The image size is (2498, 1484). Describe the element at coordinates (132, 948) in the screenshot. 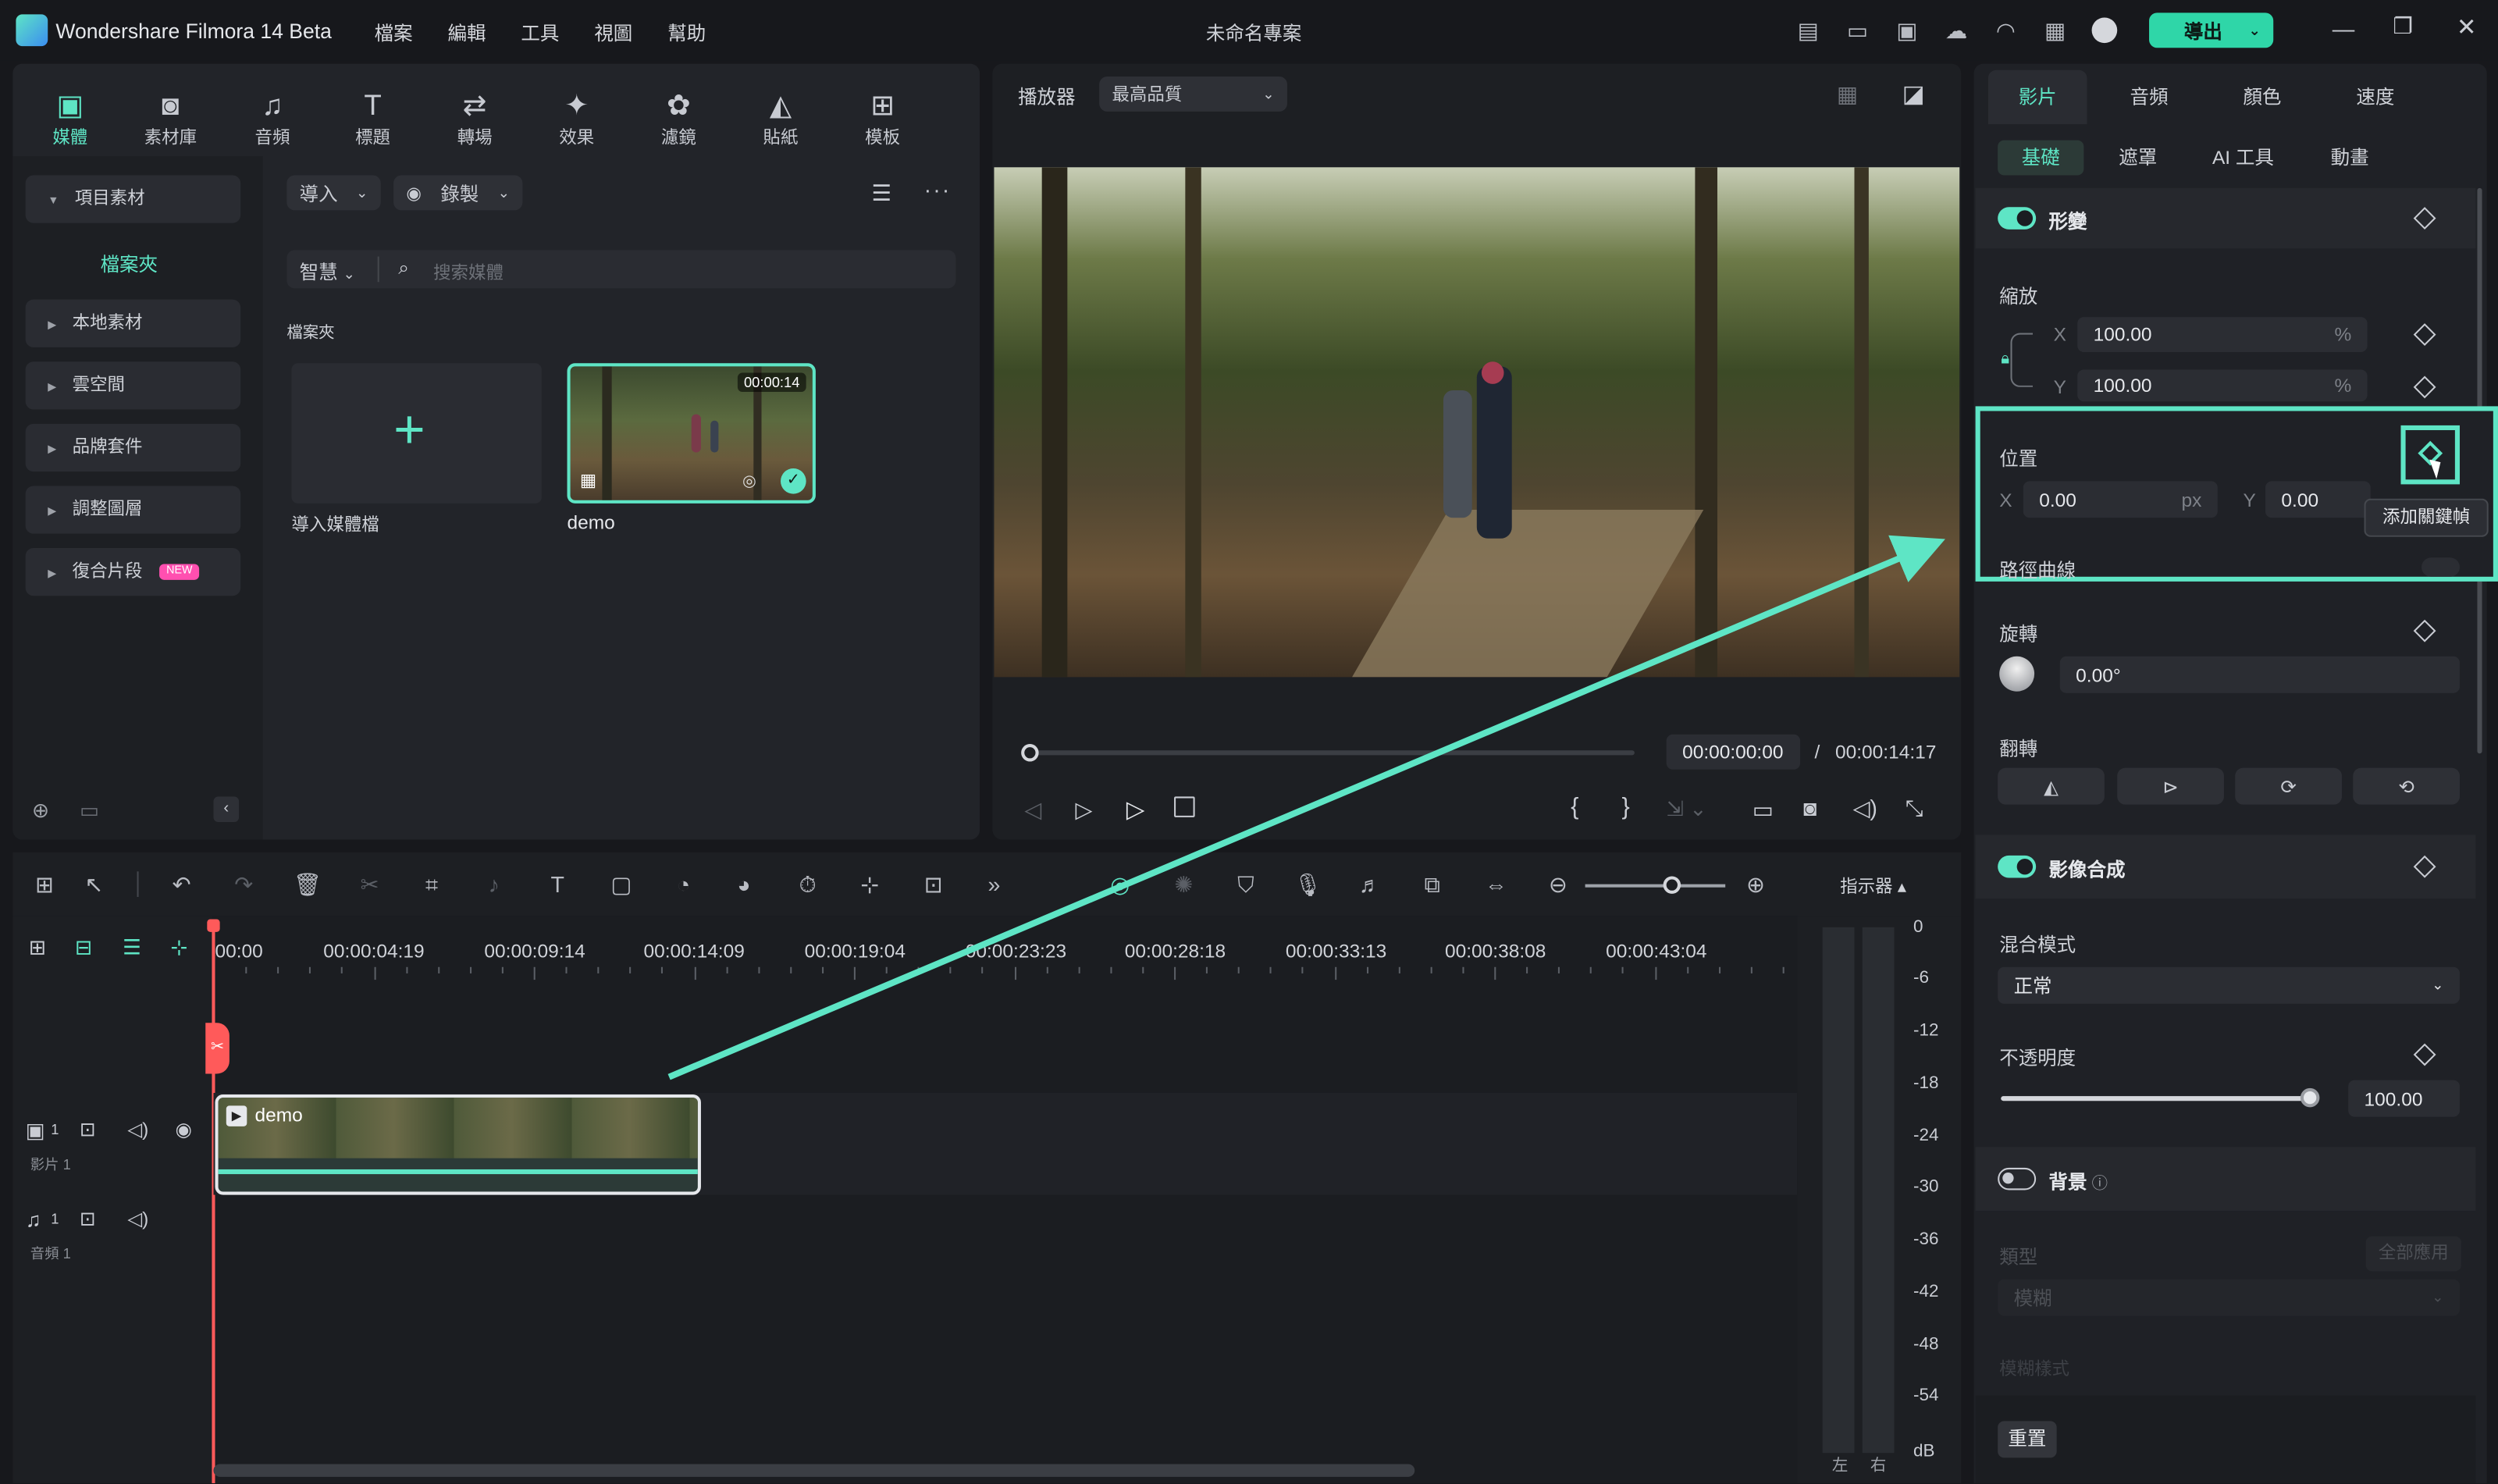

I see `track-manager-icon: ☰` at that location.